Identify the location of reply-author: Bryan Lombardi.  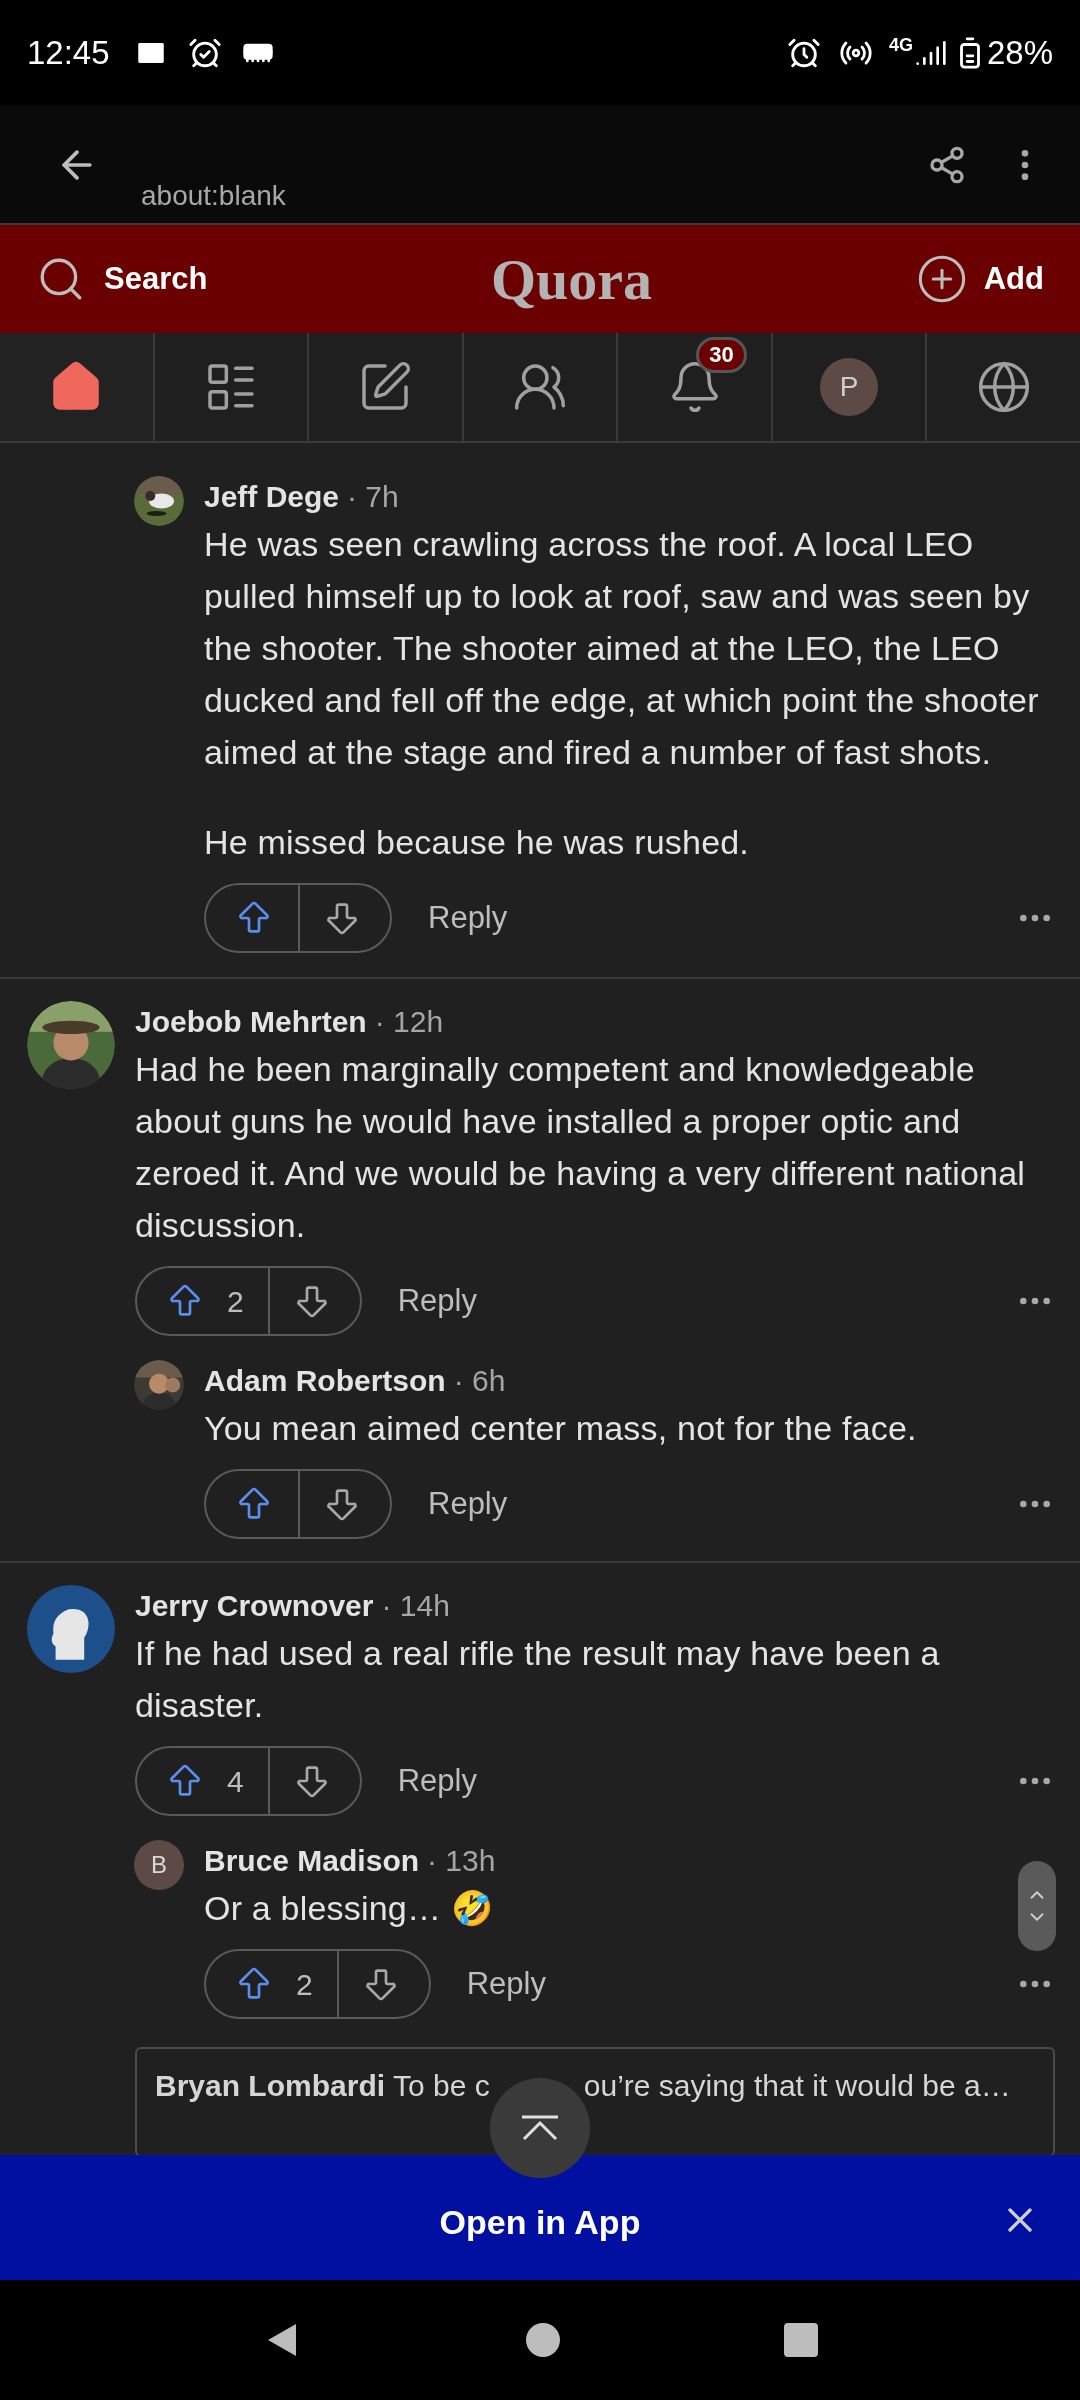
(270, 2086).